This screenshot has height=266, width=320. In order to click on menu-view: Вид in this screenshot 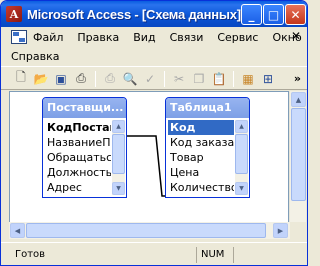, I will do `click(144, 37)`.